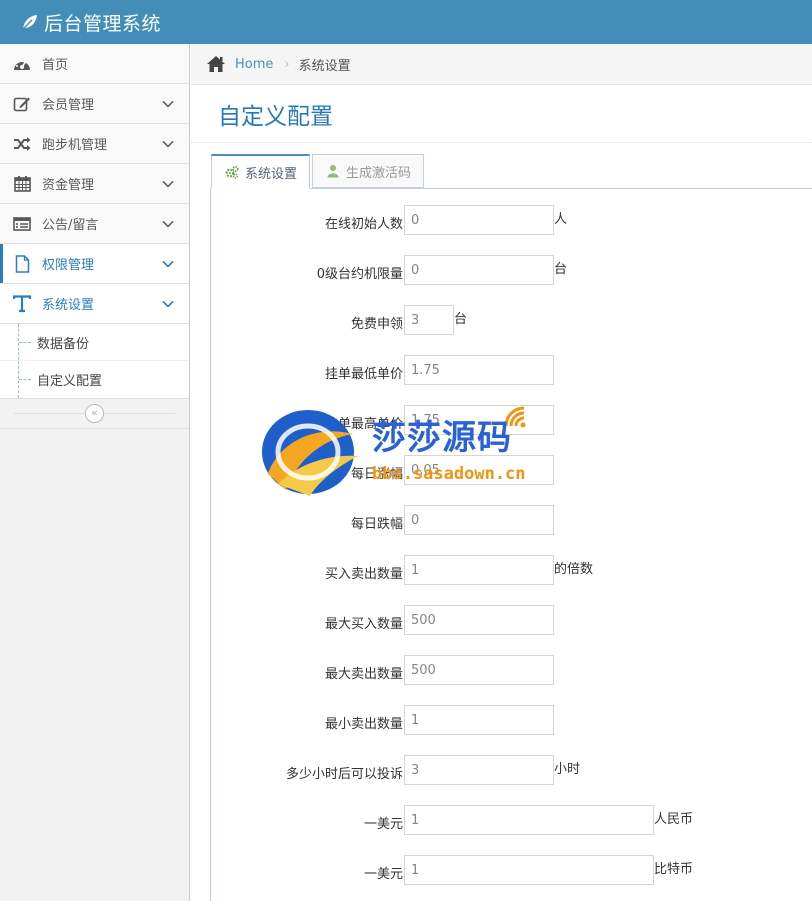  What do you see at coordinates (376, 524) in the screenshot?
I see `field-label: 每日跌幅` at bounding box center [376, 524].